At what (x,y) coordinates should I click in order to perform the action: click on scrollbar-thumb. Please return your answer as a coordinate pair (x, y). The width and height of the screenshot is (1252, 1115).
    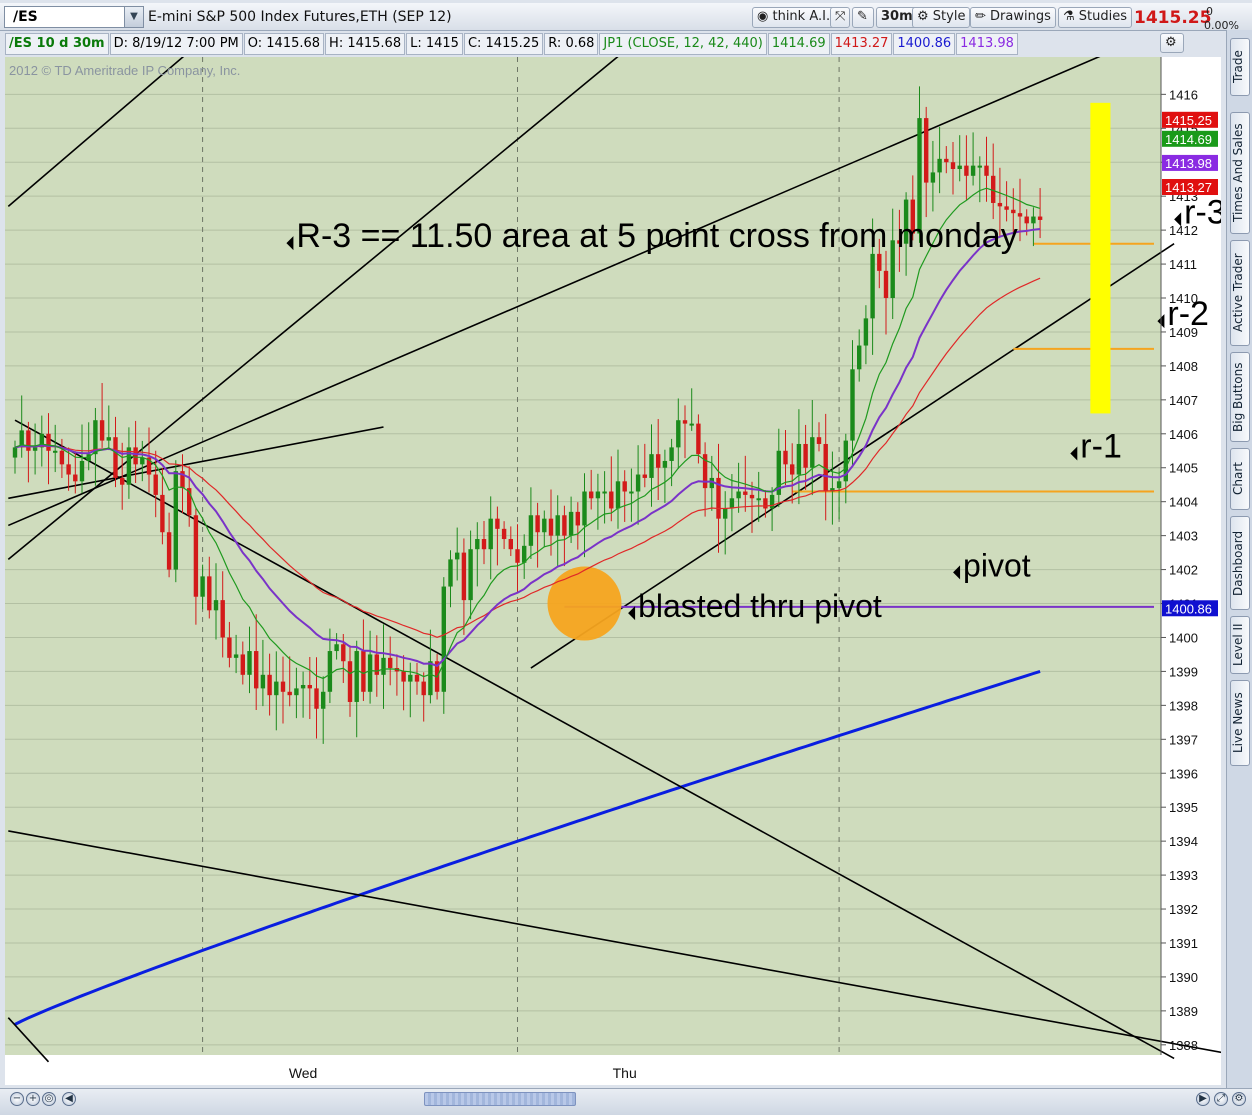
    Looking at the image, I should click on (500, 1099).